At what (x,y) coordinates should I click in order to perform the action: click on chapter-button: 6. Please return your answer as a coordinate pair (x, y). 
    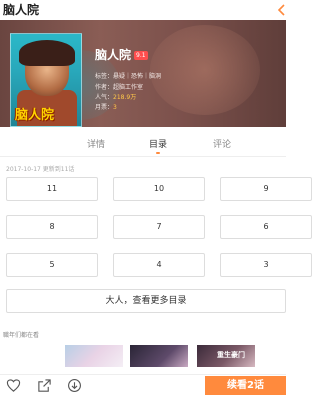
    Looking at the image, I should click on (266, 227).